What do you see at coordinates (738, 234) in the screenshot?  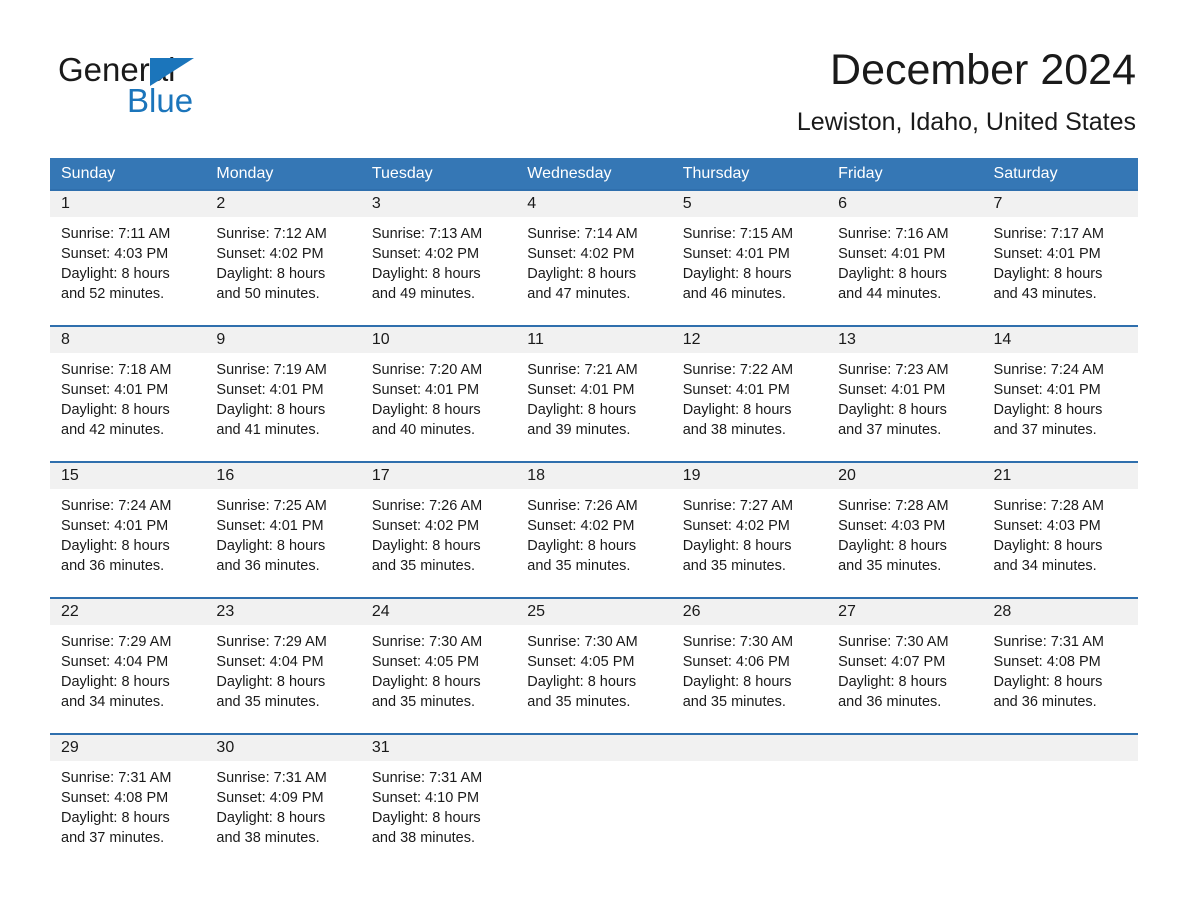 I see `sunrise-text: Sunrise: 7:15 AM` at bounding box center [738, 234].